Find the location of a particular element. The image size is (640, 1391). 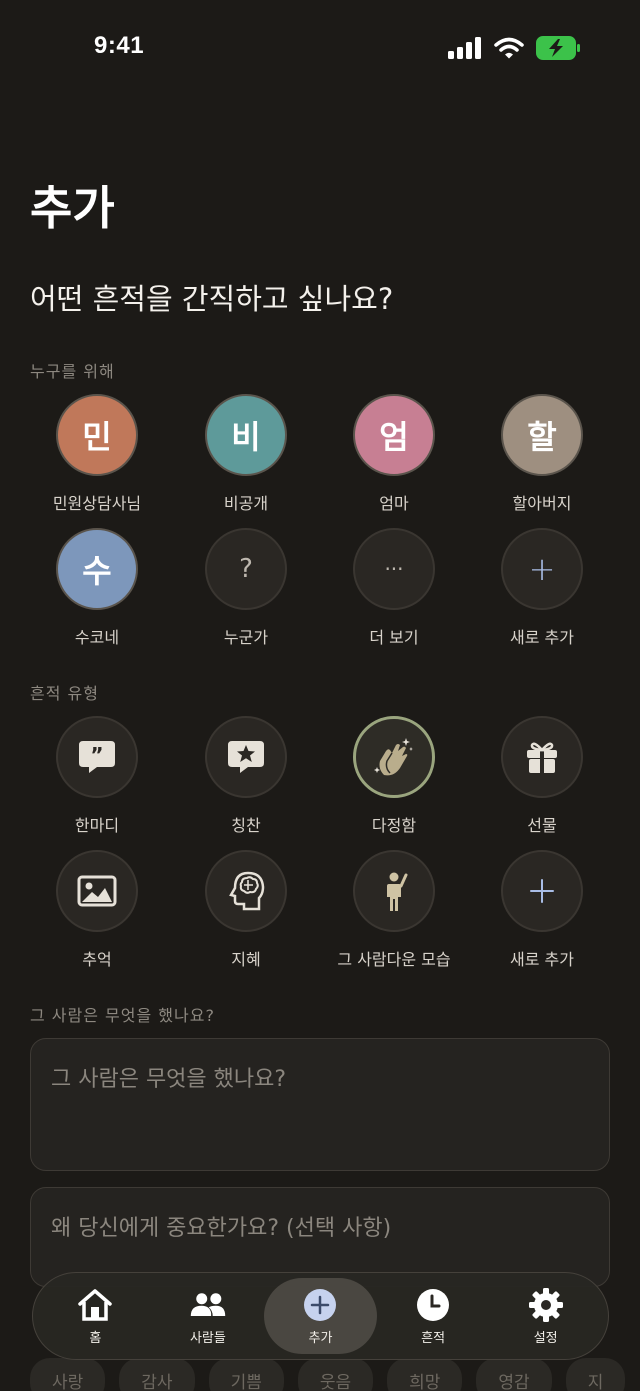

someone-item: ? 누군가 is located at coordinates (246, 588).